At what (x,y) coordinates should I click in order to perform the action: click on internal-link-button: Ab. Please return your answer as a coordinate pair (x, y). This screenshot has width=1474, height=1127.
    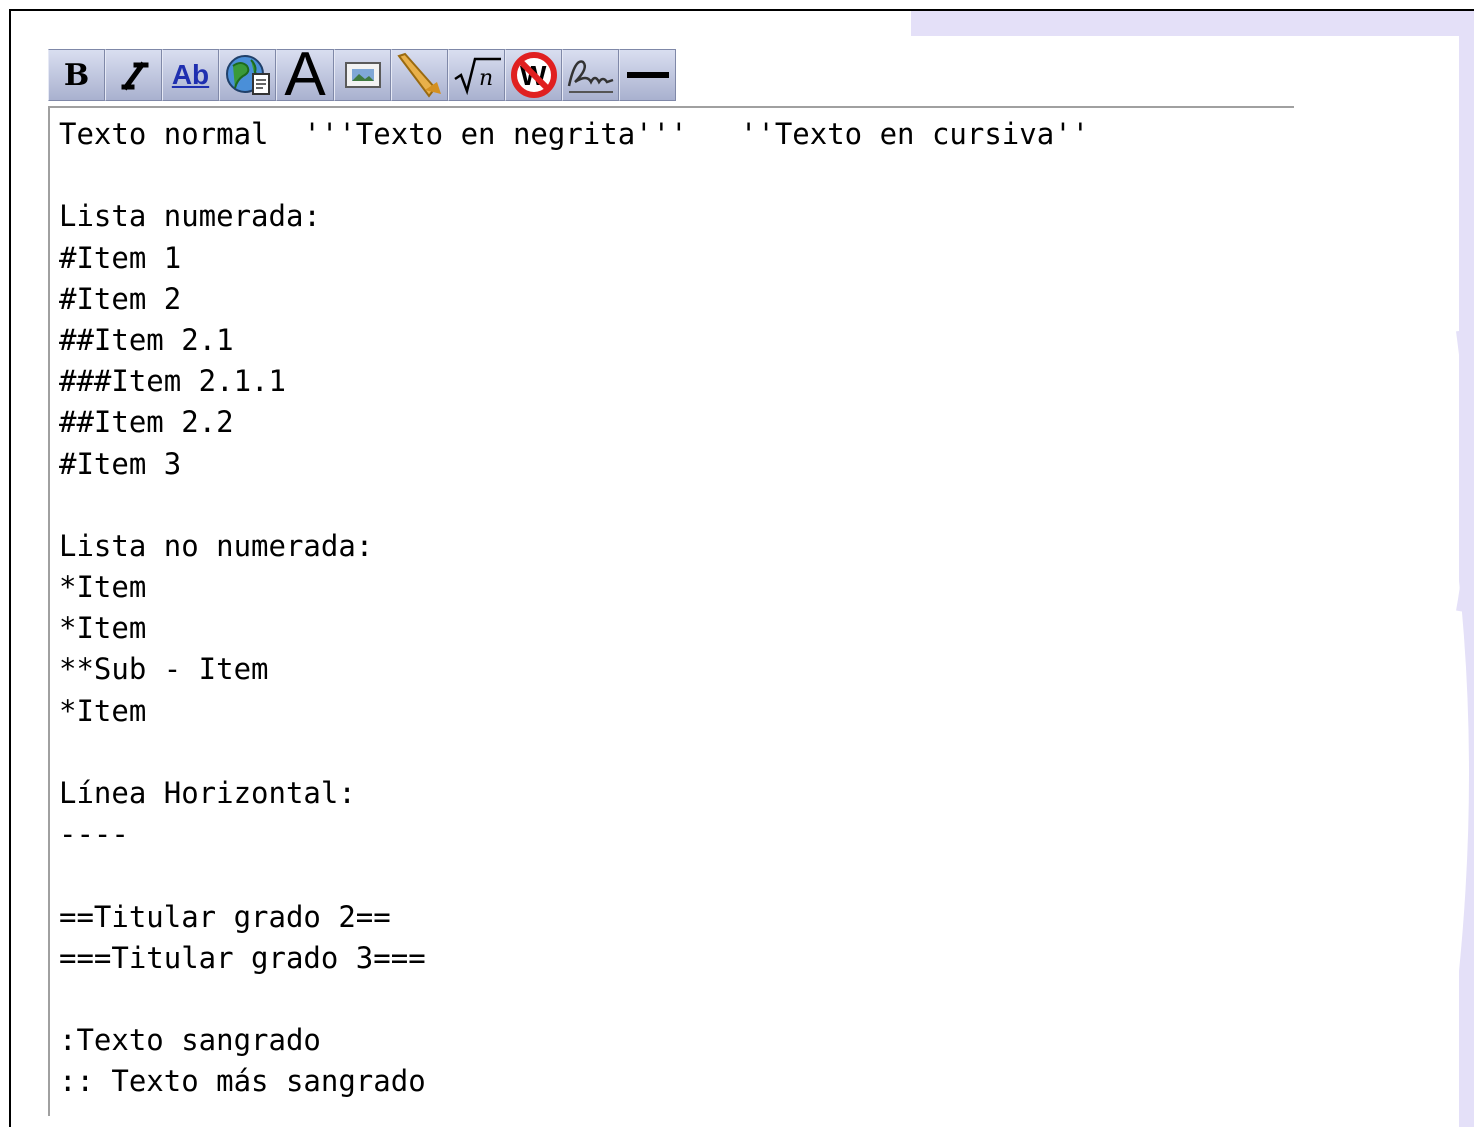
    Looking at the image, I should click on (190, 75).